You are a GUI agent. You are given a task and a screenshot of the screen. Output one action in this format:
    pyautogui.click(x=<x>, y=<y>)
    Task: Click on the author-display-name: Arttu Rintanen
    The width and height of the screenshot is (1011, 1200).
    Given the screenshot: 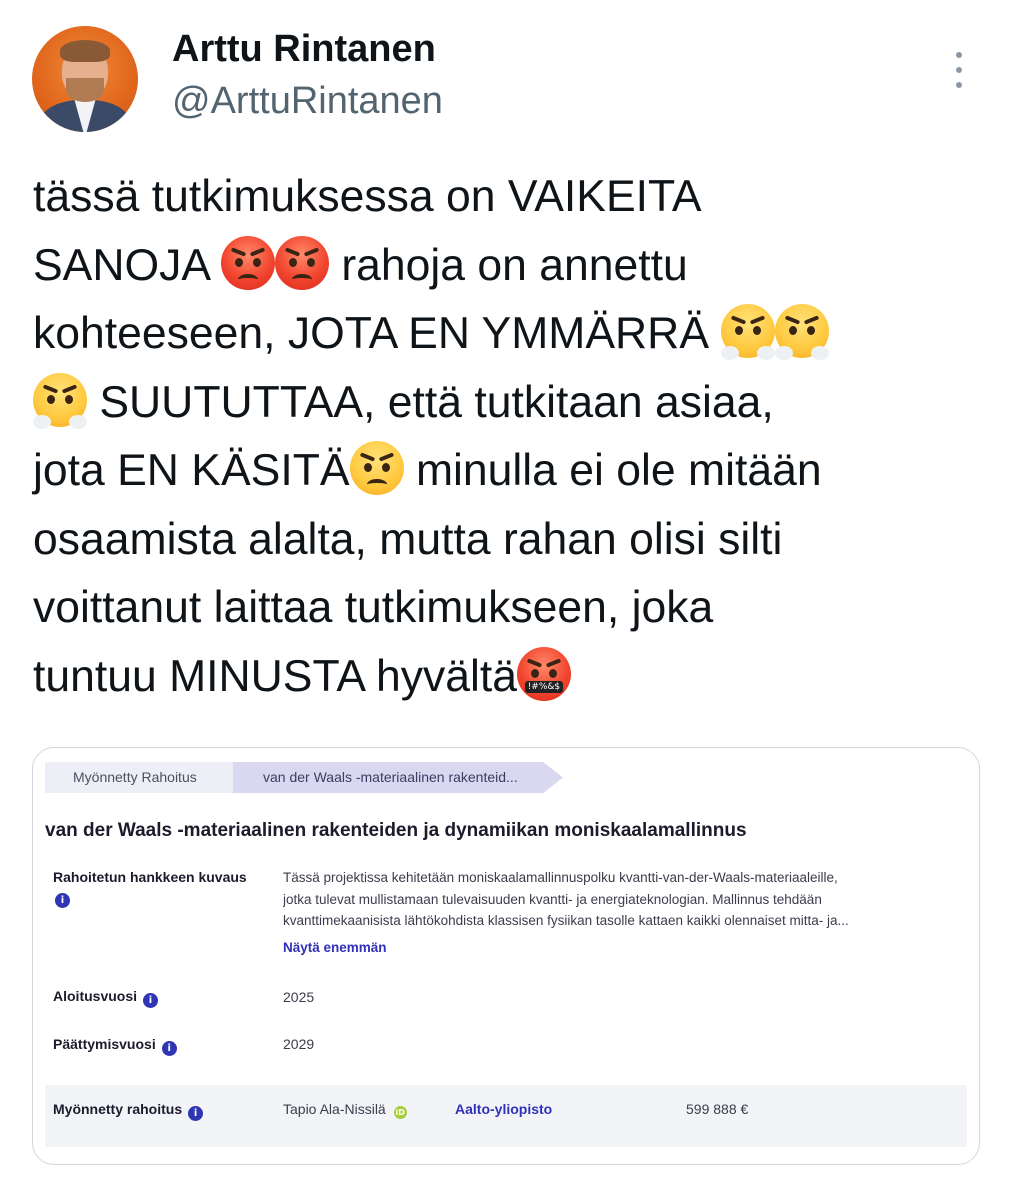 What is the action you would take?
    pyautogui.click(x=304, y=49)
    